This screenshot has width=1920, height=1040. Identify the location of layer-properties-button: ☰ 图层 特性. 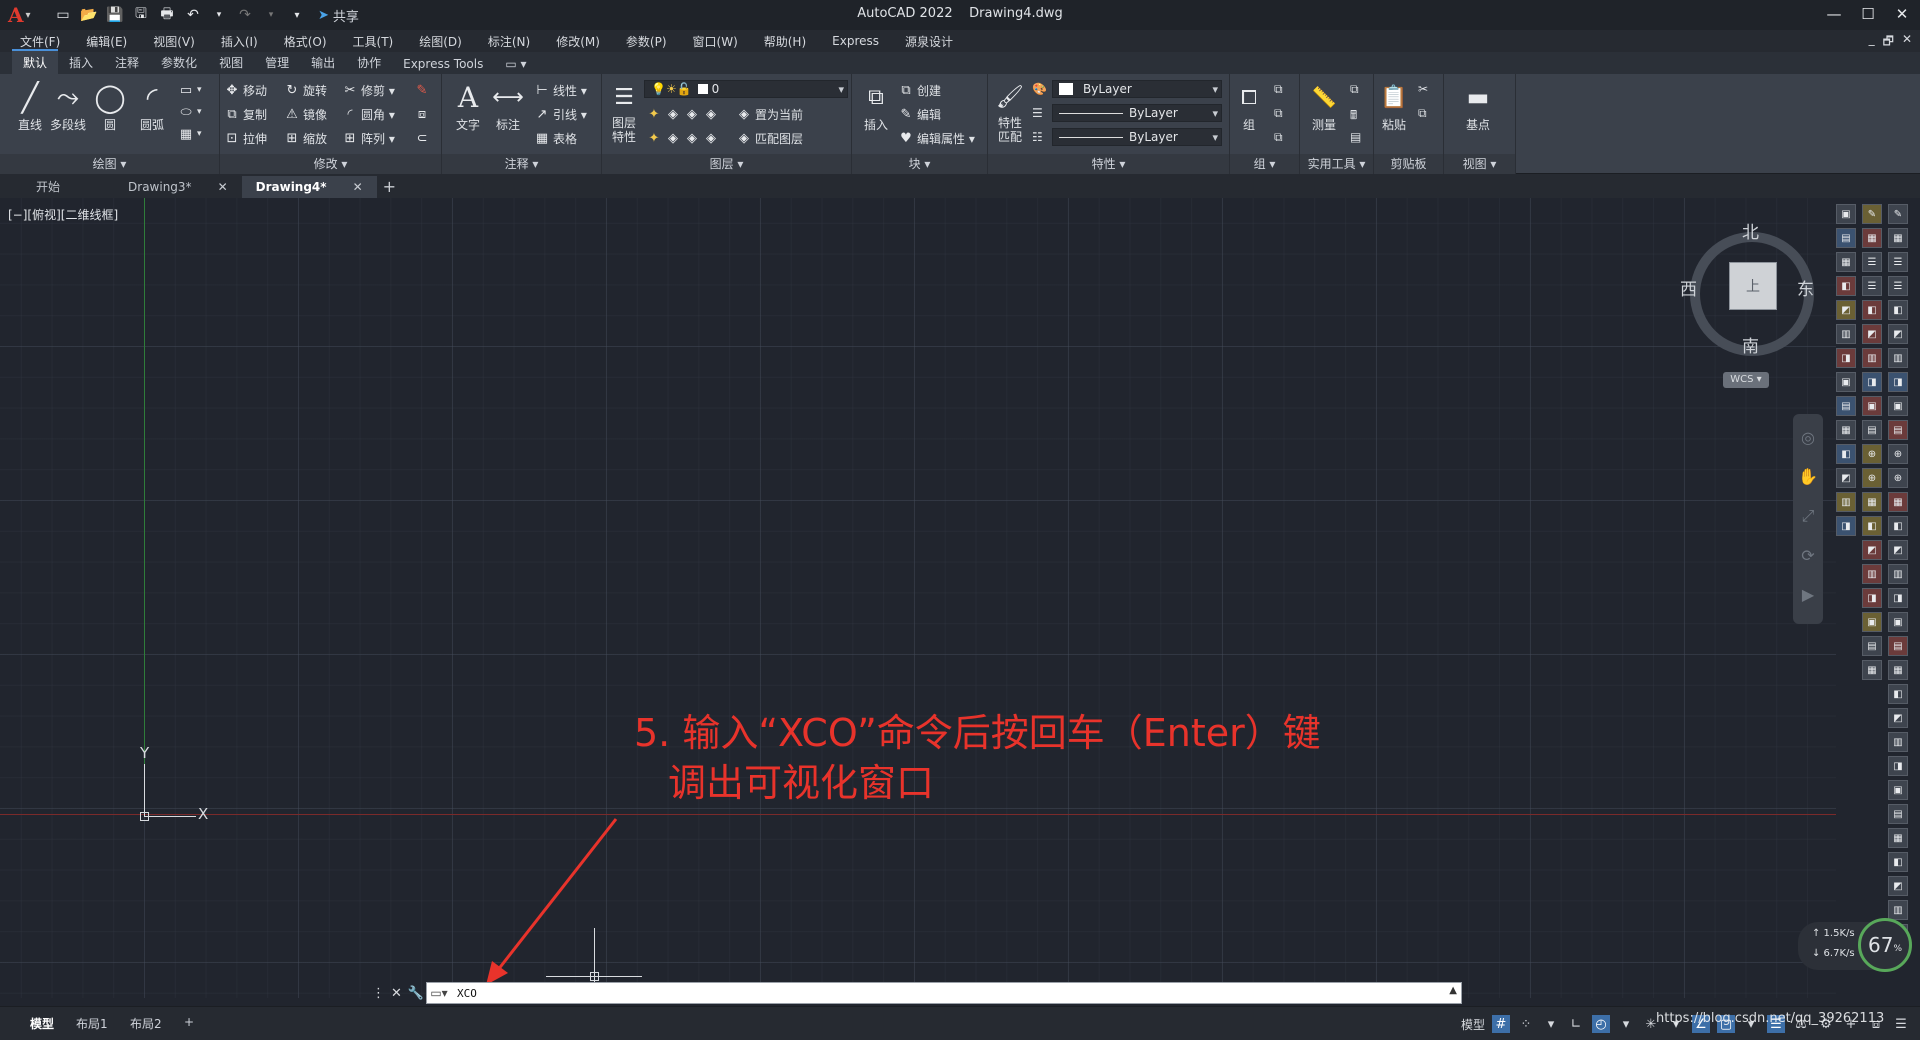
(624, 112).